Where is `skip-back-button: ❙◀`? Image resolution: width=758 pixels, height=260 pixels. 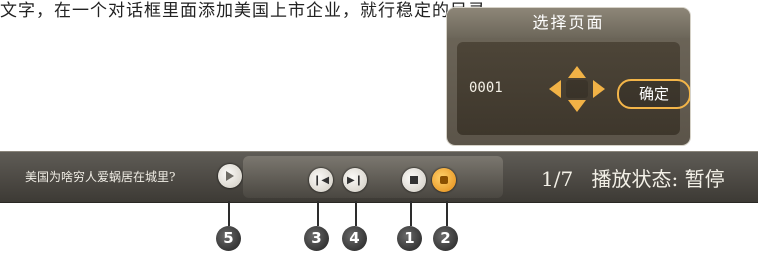
skip-back-button: ❙◀ is located at coordinates (321, 180).